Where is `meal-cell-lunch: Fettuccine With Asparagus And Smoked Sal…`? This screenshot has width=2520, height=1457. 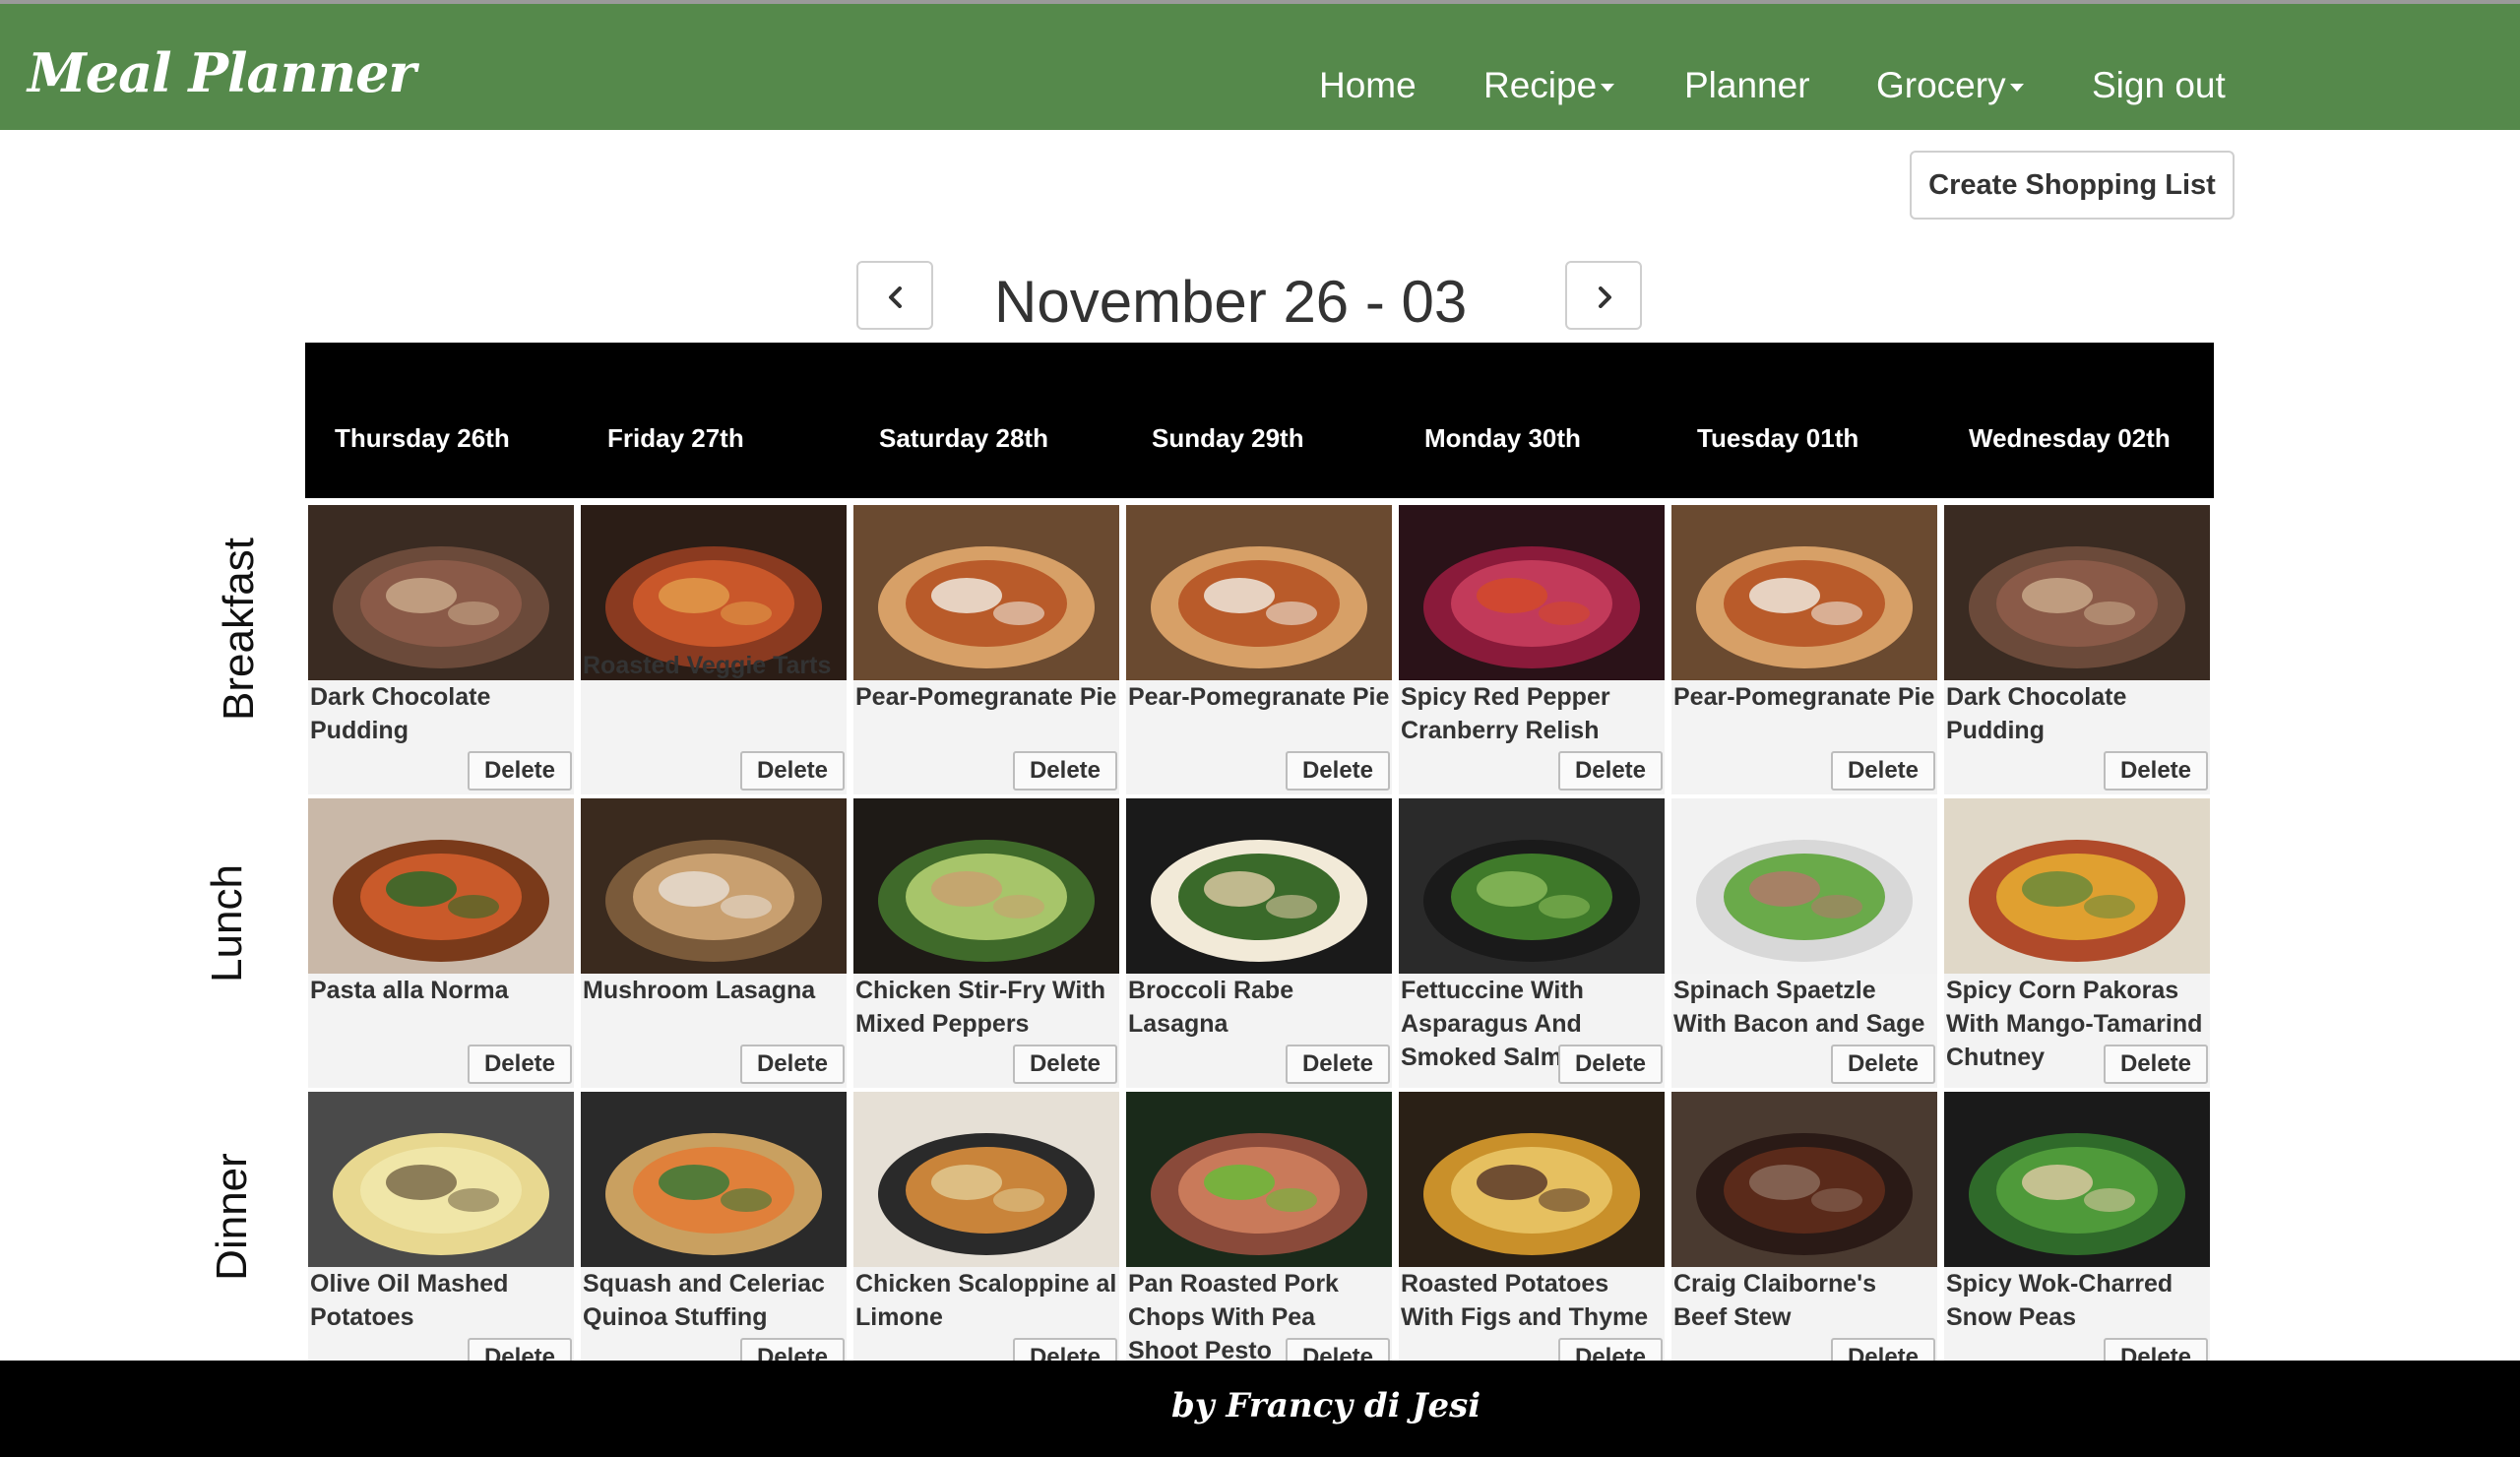
meal-cell-lunch: Fettuccine With Asparagus And Smoked Sal… is located at coordinates (1532, 943).